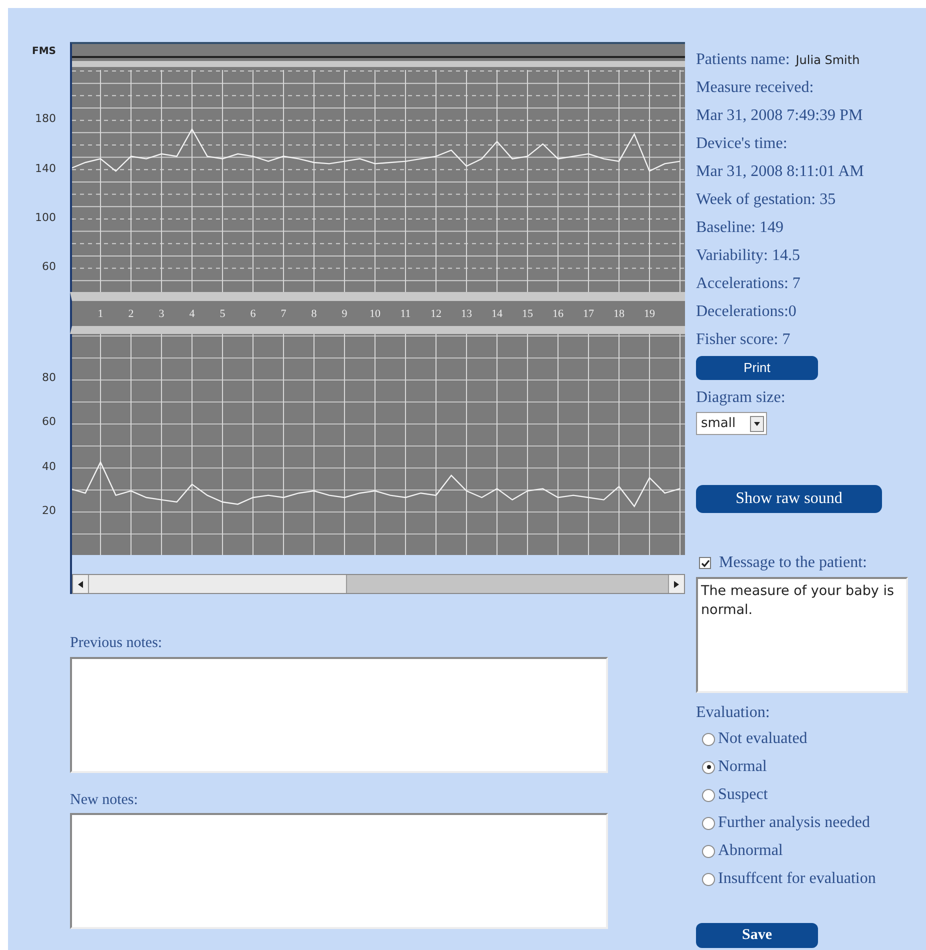  What do you see at coordinates (794, 823) in the screenshot?
I see `radio-label: Further analysis needed` at bounding box center [794, 823].